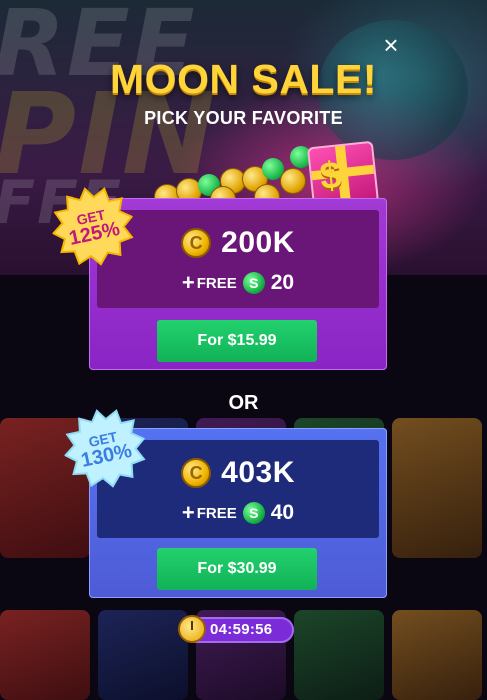  I want to click on gold-coin-icon, so click(293, 181).